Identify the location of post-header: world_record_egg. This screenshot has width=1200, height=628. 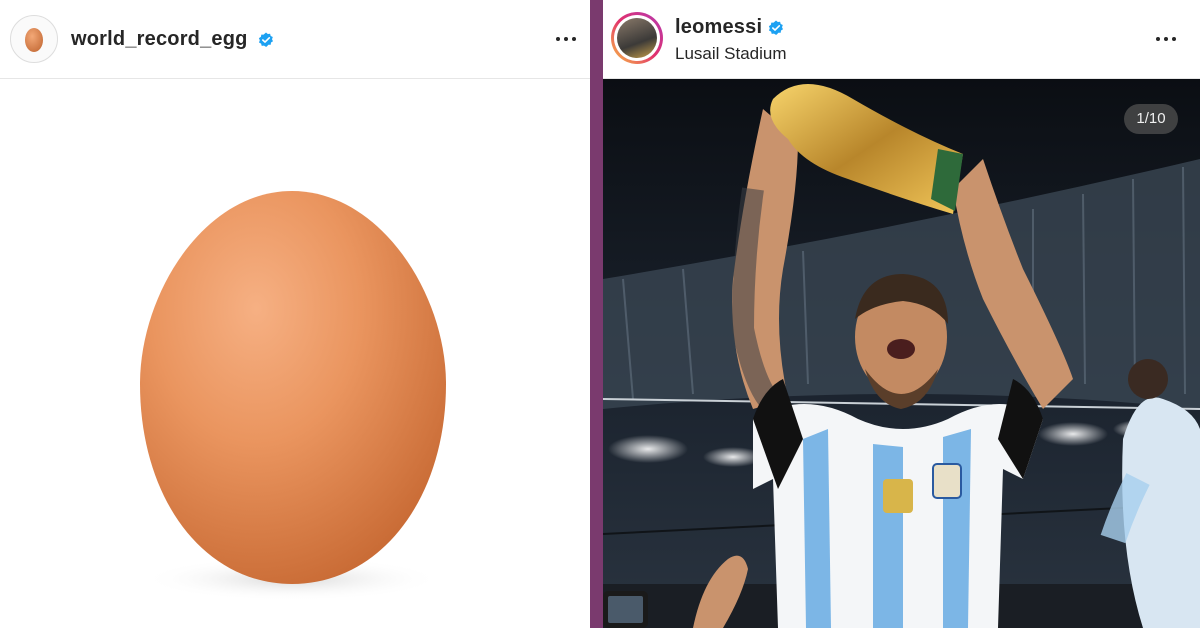
(295, 39).